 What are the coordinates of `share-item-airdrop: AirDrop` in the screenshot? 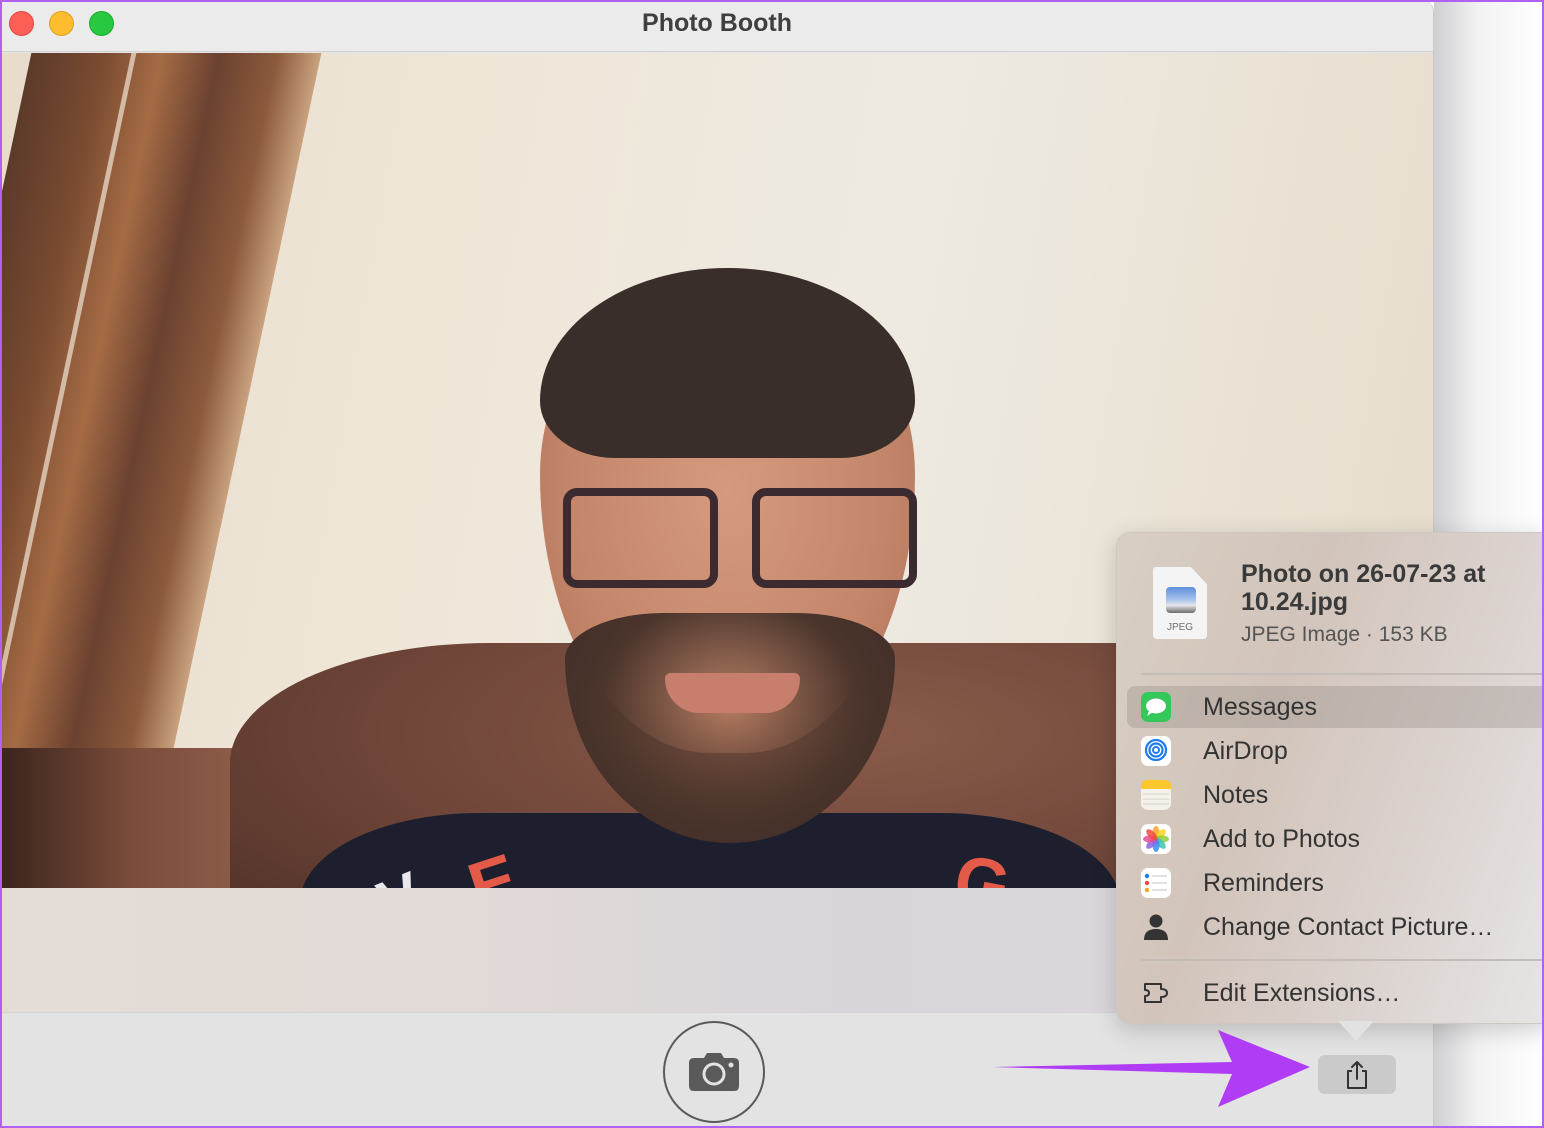 It's located at (1335, 751).